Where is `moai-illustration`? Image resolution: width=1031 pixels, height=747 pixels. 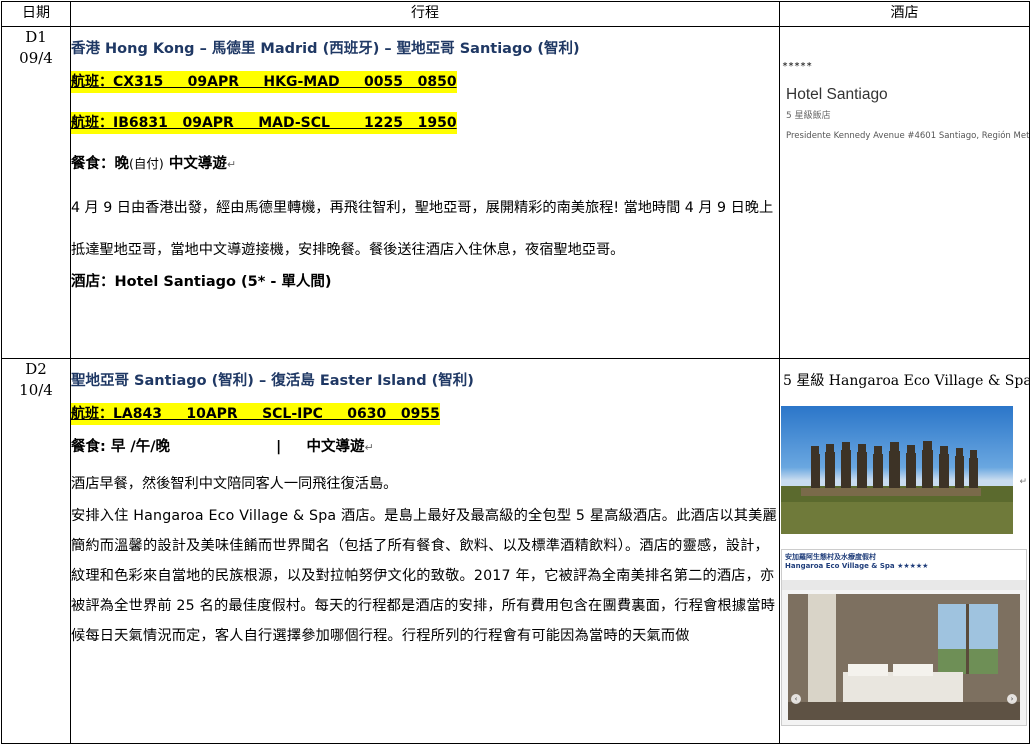 moai-illustration is located at coordinates (897, 487).